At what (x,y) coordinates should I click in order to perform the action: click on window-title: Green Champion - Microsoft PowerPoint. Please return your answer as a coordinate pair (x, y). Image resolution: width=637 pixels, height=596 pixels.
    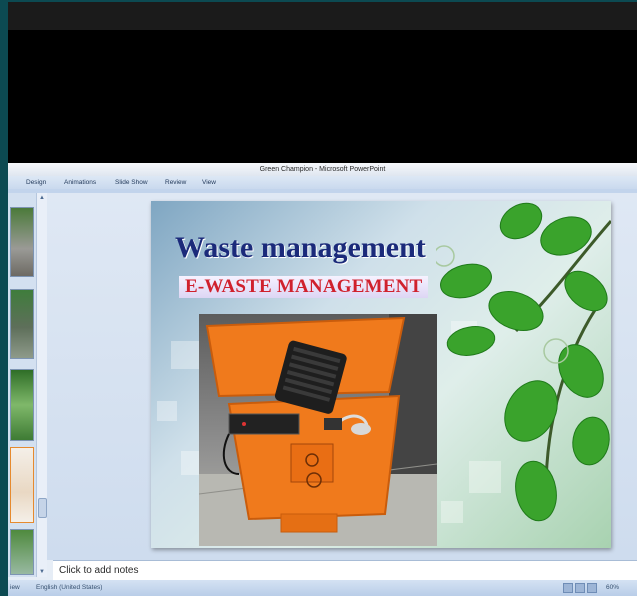
    Looking at the image, I should click on (322, 169).